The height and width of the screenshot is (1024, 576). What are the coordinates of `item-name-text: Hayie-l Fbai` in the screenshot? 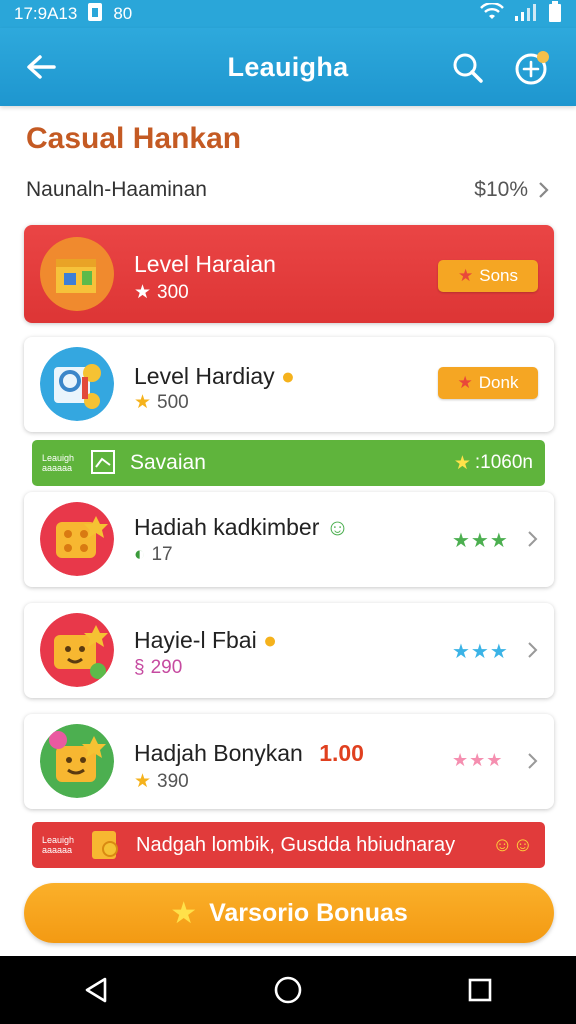 It's located at (195, 640).